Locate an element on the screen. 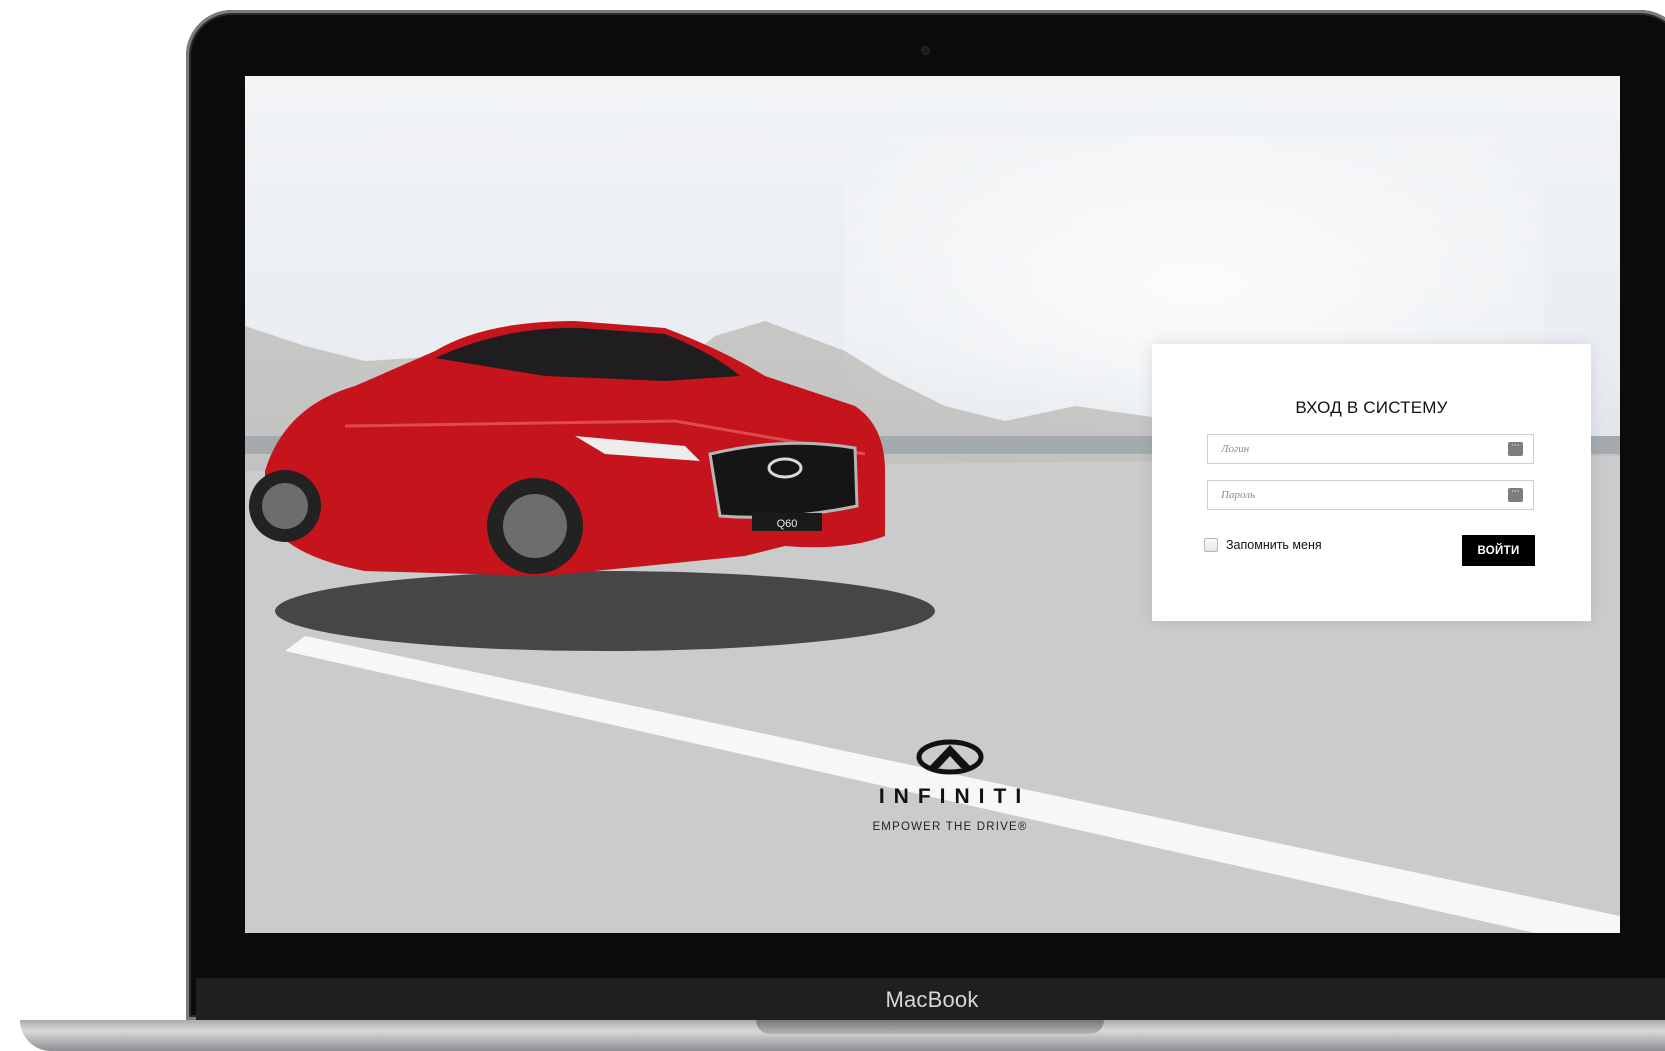 This screenshot has height=1051, width=1665. webcam is located at coordinates (925, 50).